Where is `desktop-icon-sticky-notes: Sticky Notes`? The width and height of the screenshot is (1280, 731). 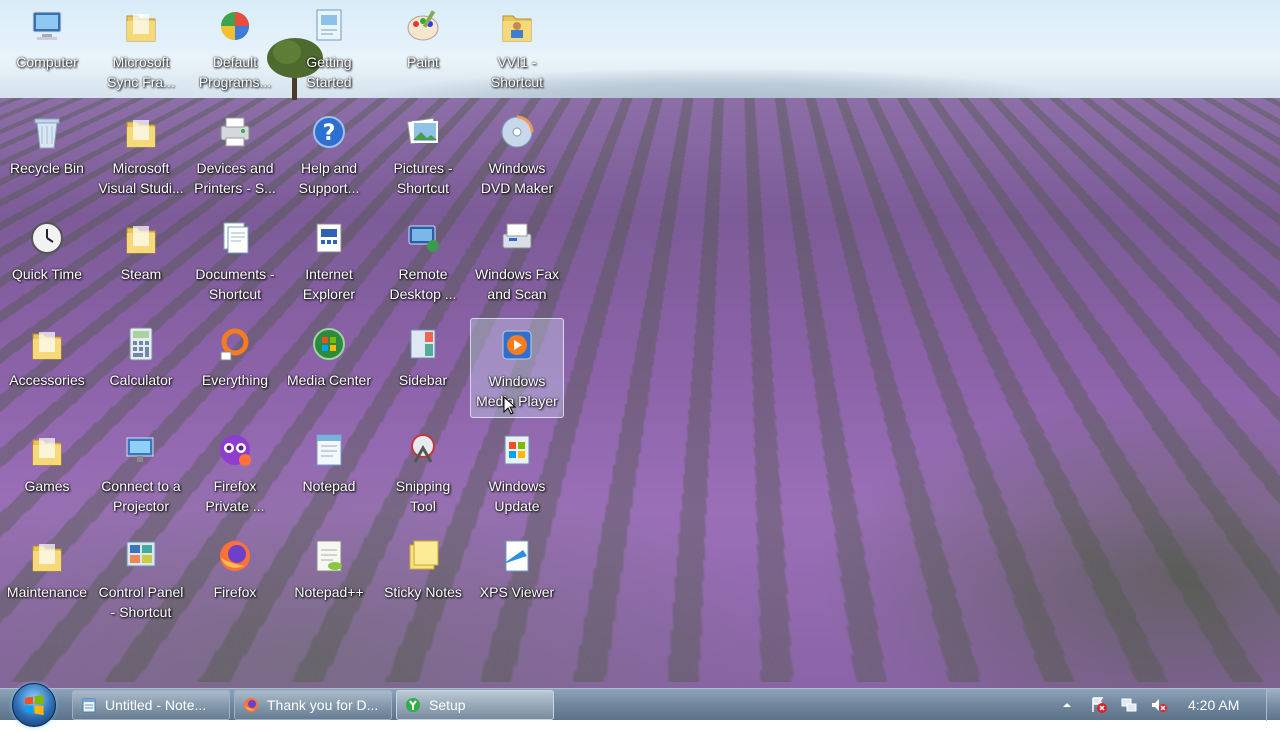 desktop-icon-sticky-notes: Sticky Notes is located at coordinates (423, 580).